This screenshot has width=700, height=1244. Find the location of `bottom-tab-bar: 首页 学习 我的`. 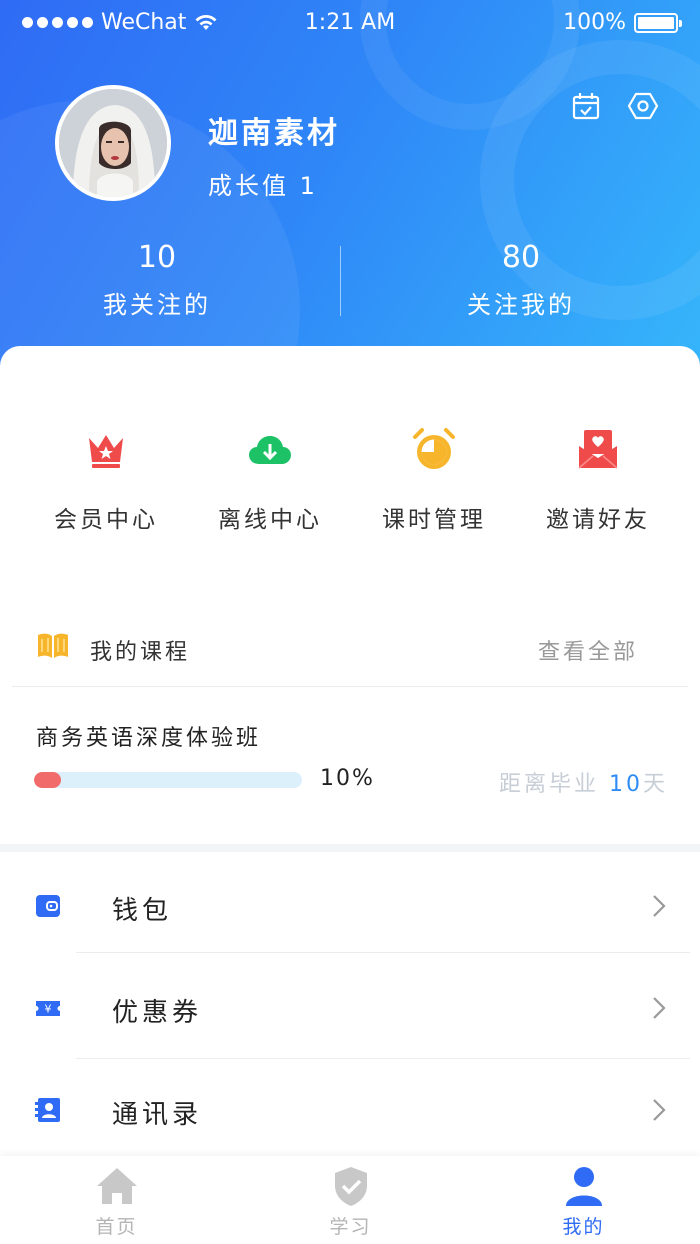

bottom-tab-bar: 首页 学习 我的 is located at coordinates (350, 1200).